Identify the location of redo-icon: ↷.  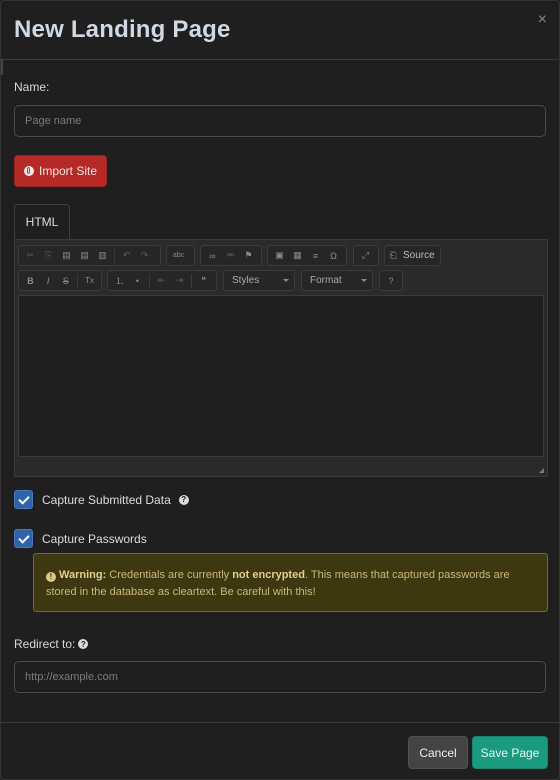
(144, 255).